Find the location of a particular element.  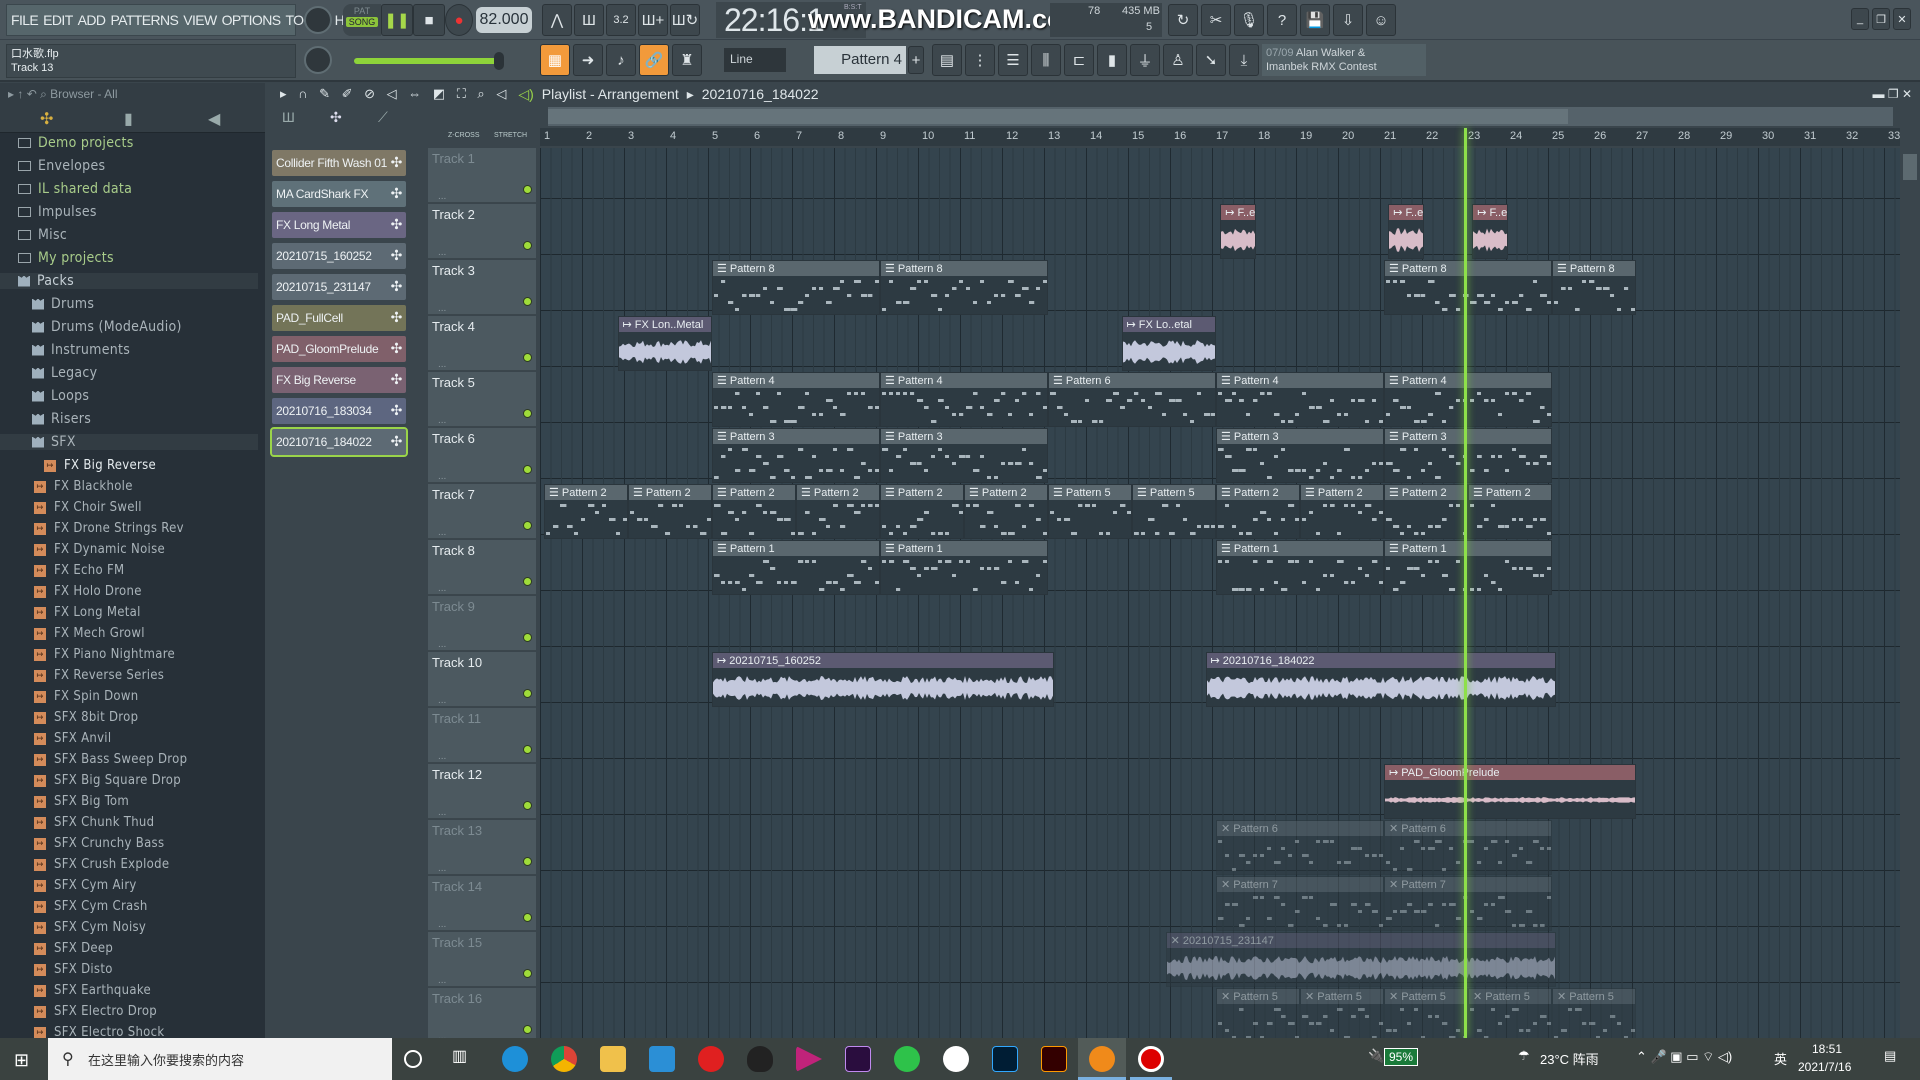

browser-pack: Drums (ModeAudio) is located at coordinates (129, 327).